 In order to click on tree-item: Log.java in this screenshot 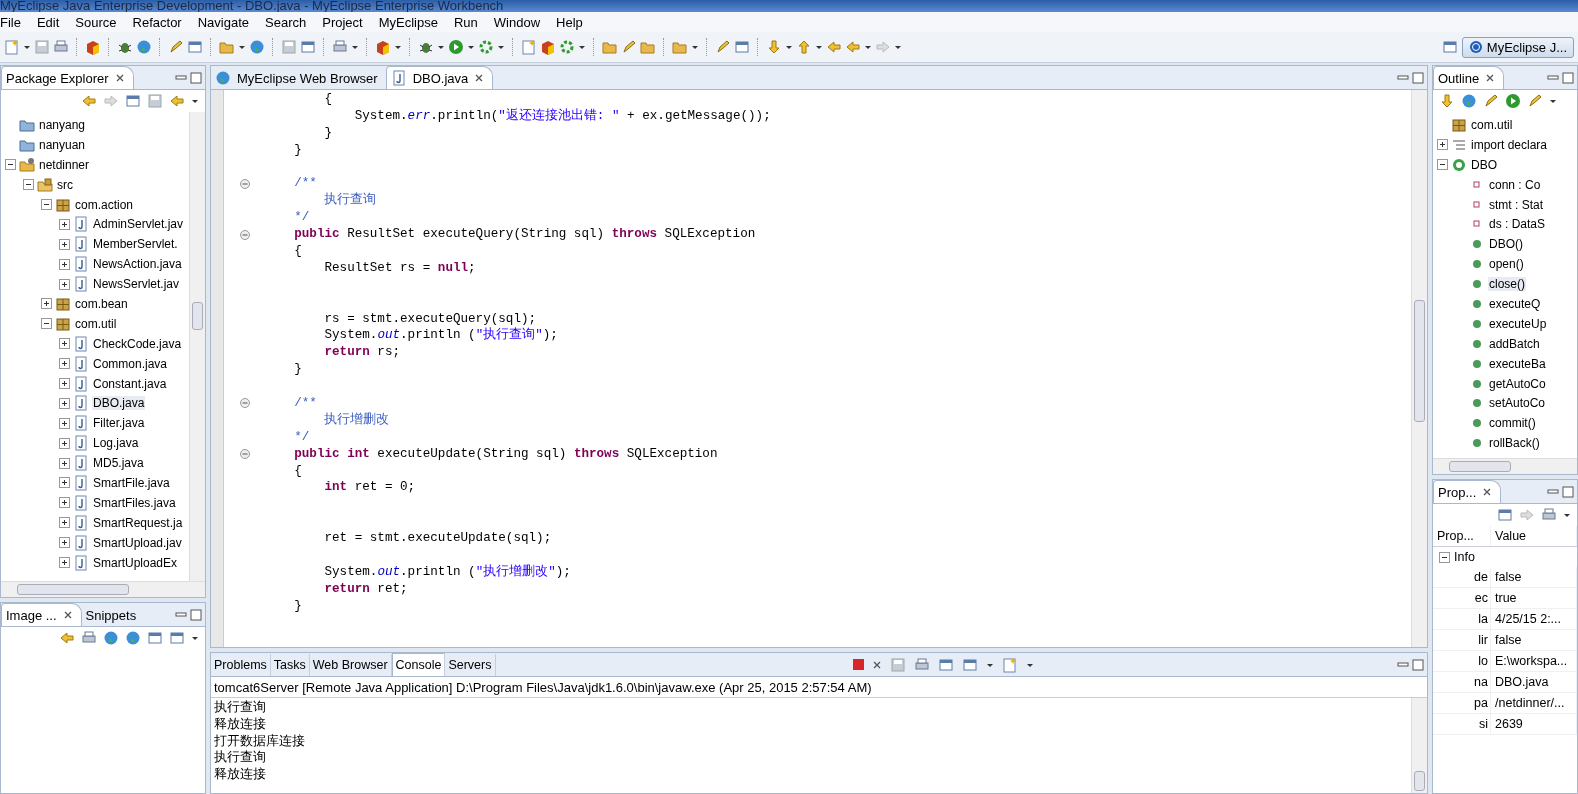, I will do `click(116, 443)`.